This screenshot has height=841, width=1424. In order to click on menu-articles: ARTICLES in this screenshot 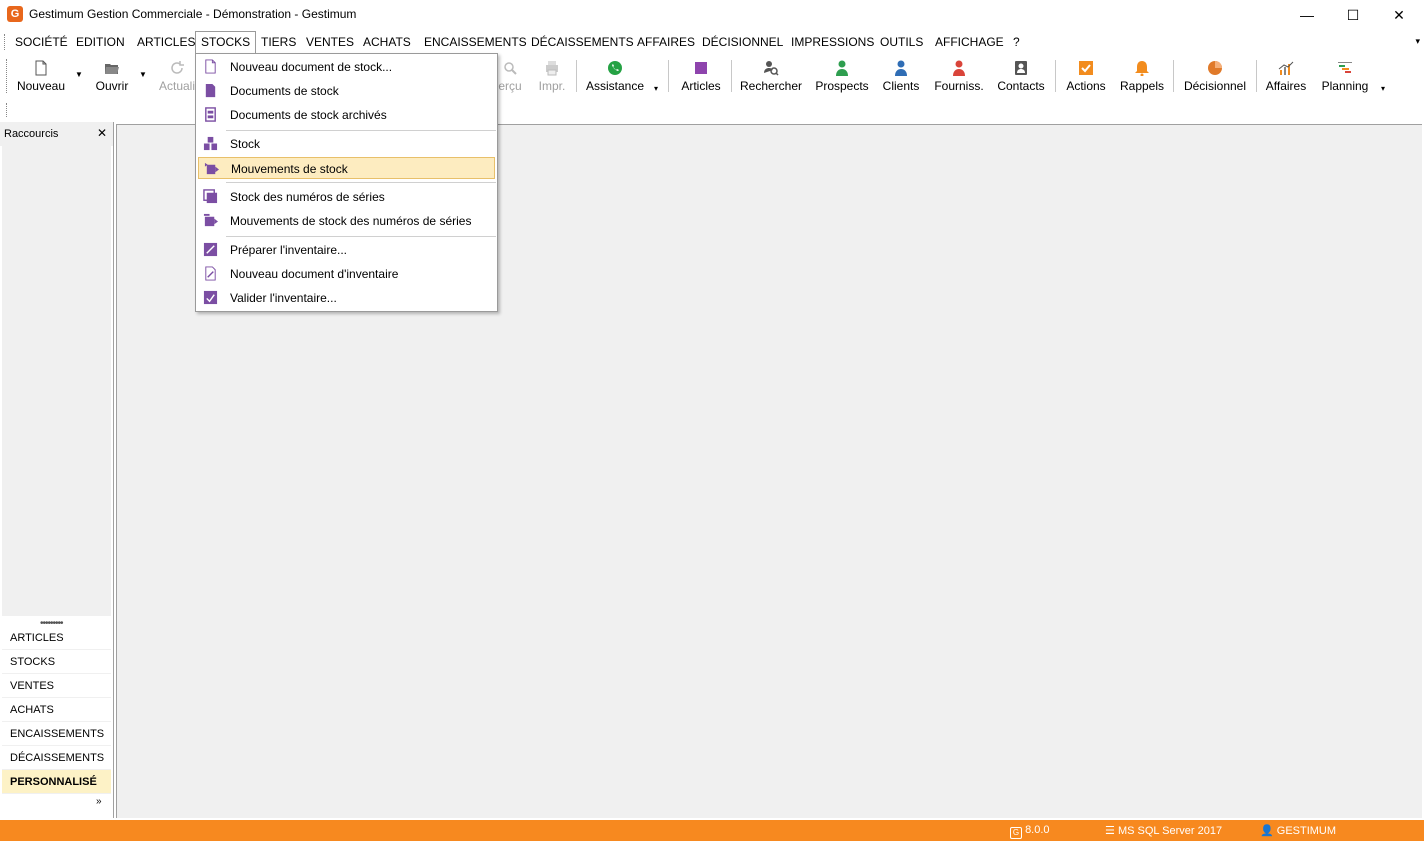, I will do `click(166, 42)`.